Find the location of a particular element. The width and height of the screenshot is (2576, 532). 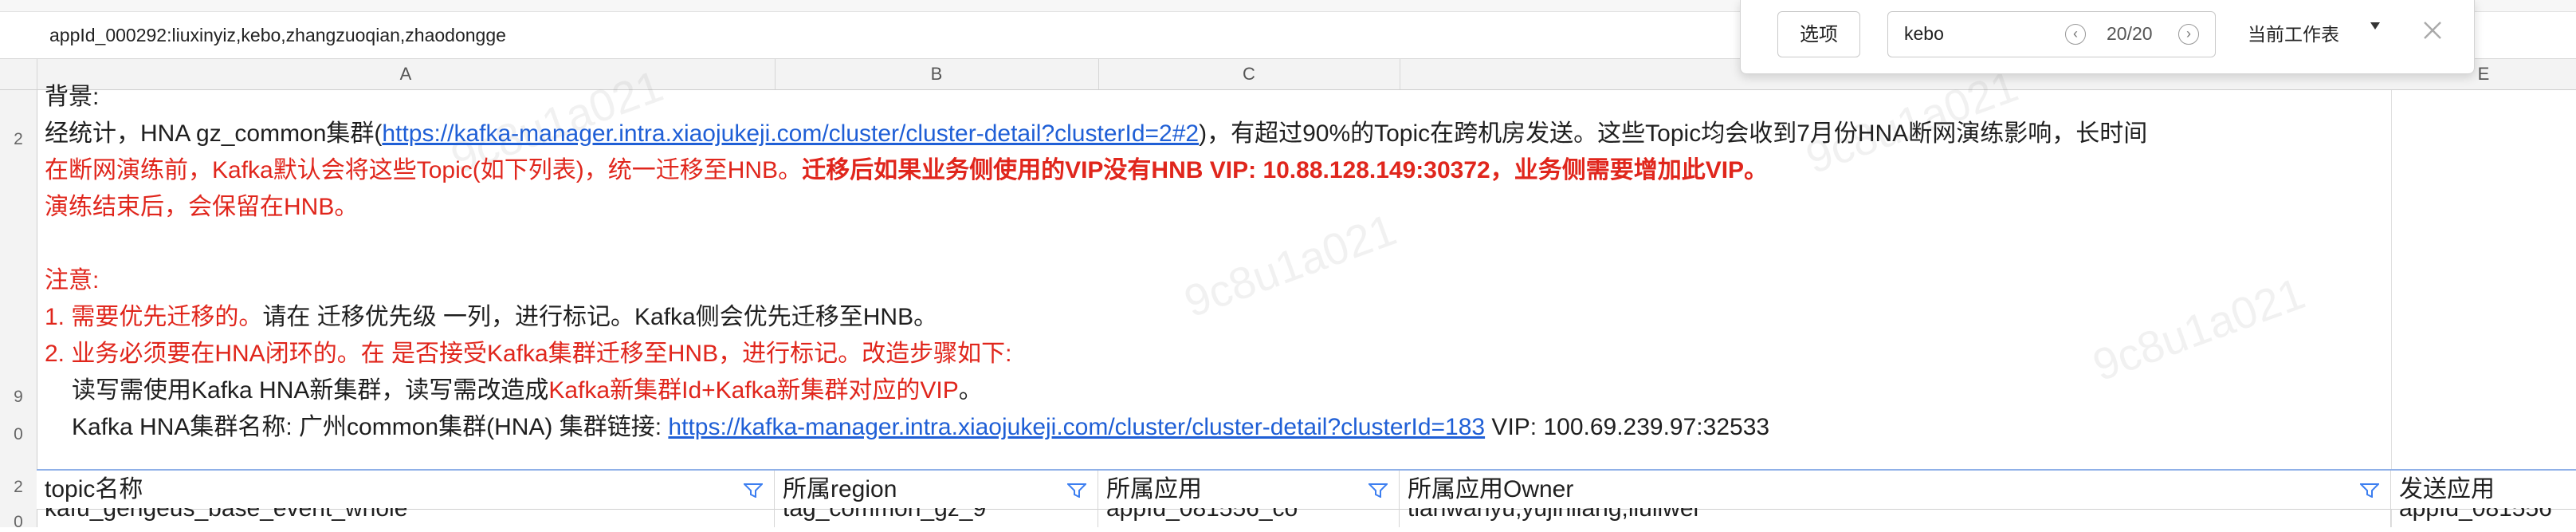

header-label: 所属应用 is located at coordinates (1154, 489).